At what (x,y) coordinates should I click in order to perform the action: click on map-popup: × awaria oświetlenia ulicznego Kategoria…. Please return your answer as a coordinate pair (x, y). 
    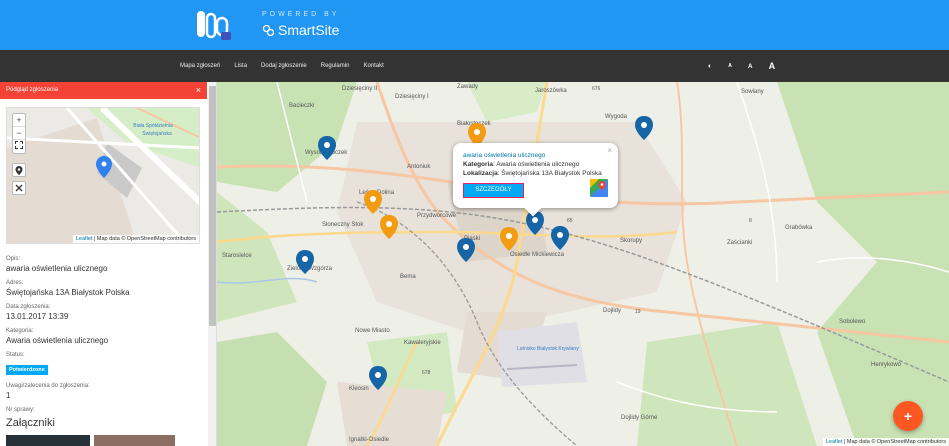
    Looking at the image, I should click on (535, 180).